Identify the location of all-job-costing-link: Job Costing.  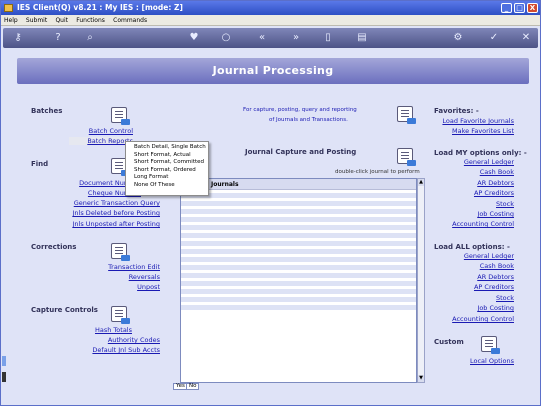
(471, 308).